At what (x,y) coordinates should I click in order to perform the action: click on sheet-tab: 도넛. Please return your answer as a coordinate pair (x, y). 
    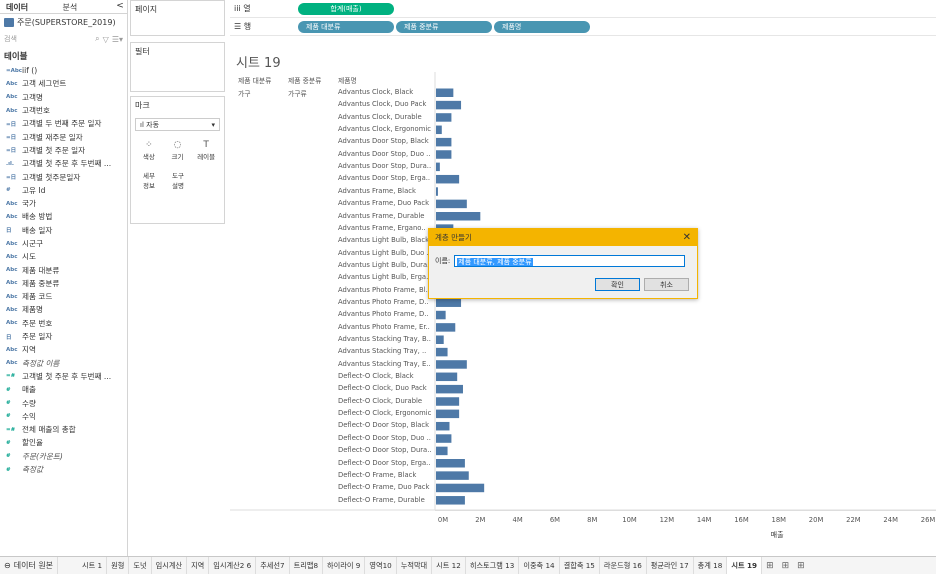
    Looking at the image, I should click on (140, 565).